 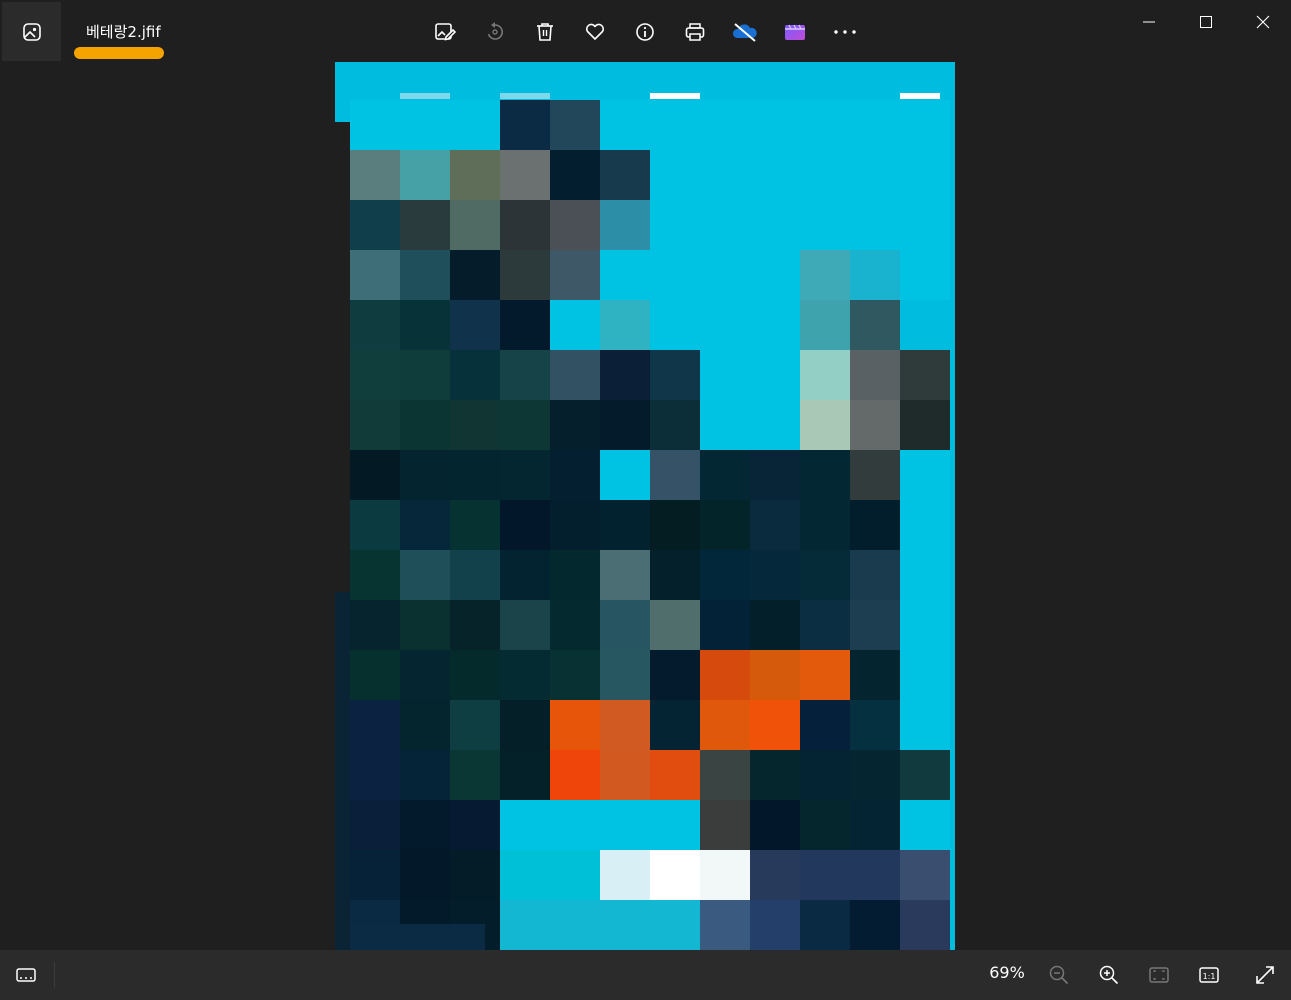 I want to click on edit-image-button, so click(x=445, y=32).